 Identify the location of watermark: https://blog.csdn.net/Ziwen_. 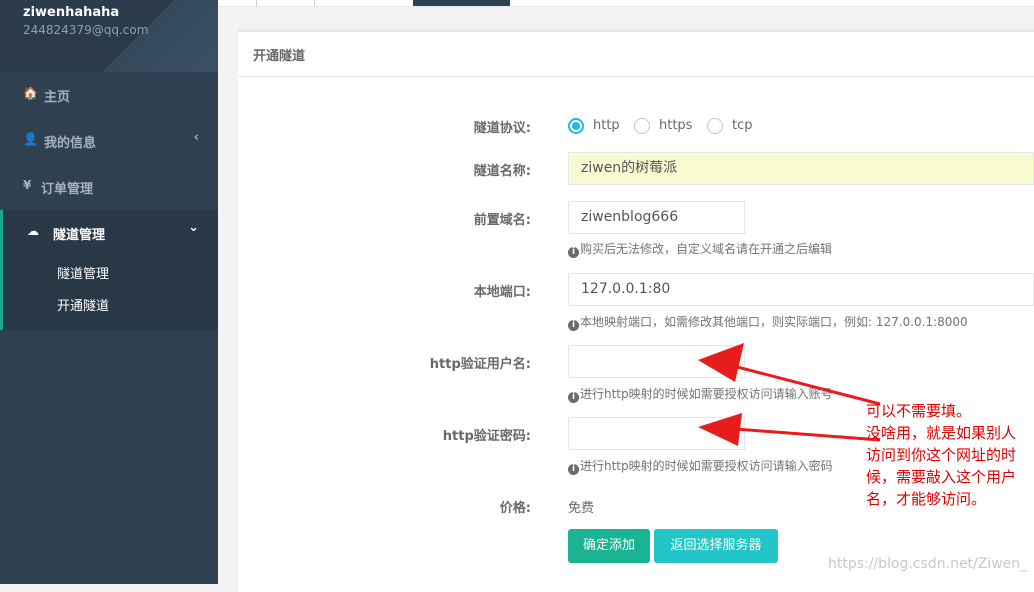
(928, 564).